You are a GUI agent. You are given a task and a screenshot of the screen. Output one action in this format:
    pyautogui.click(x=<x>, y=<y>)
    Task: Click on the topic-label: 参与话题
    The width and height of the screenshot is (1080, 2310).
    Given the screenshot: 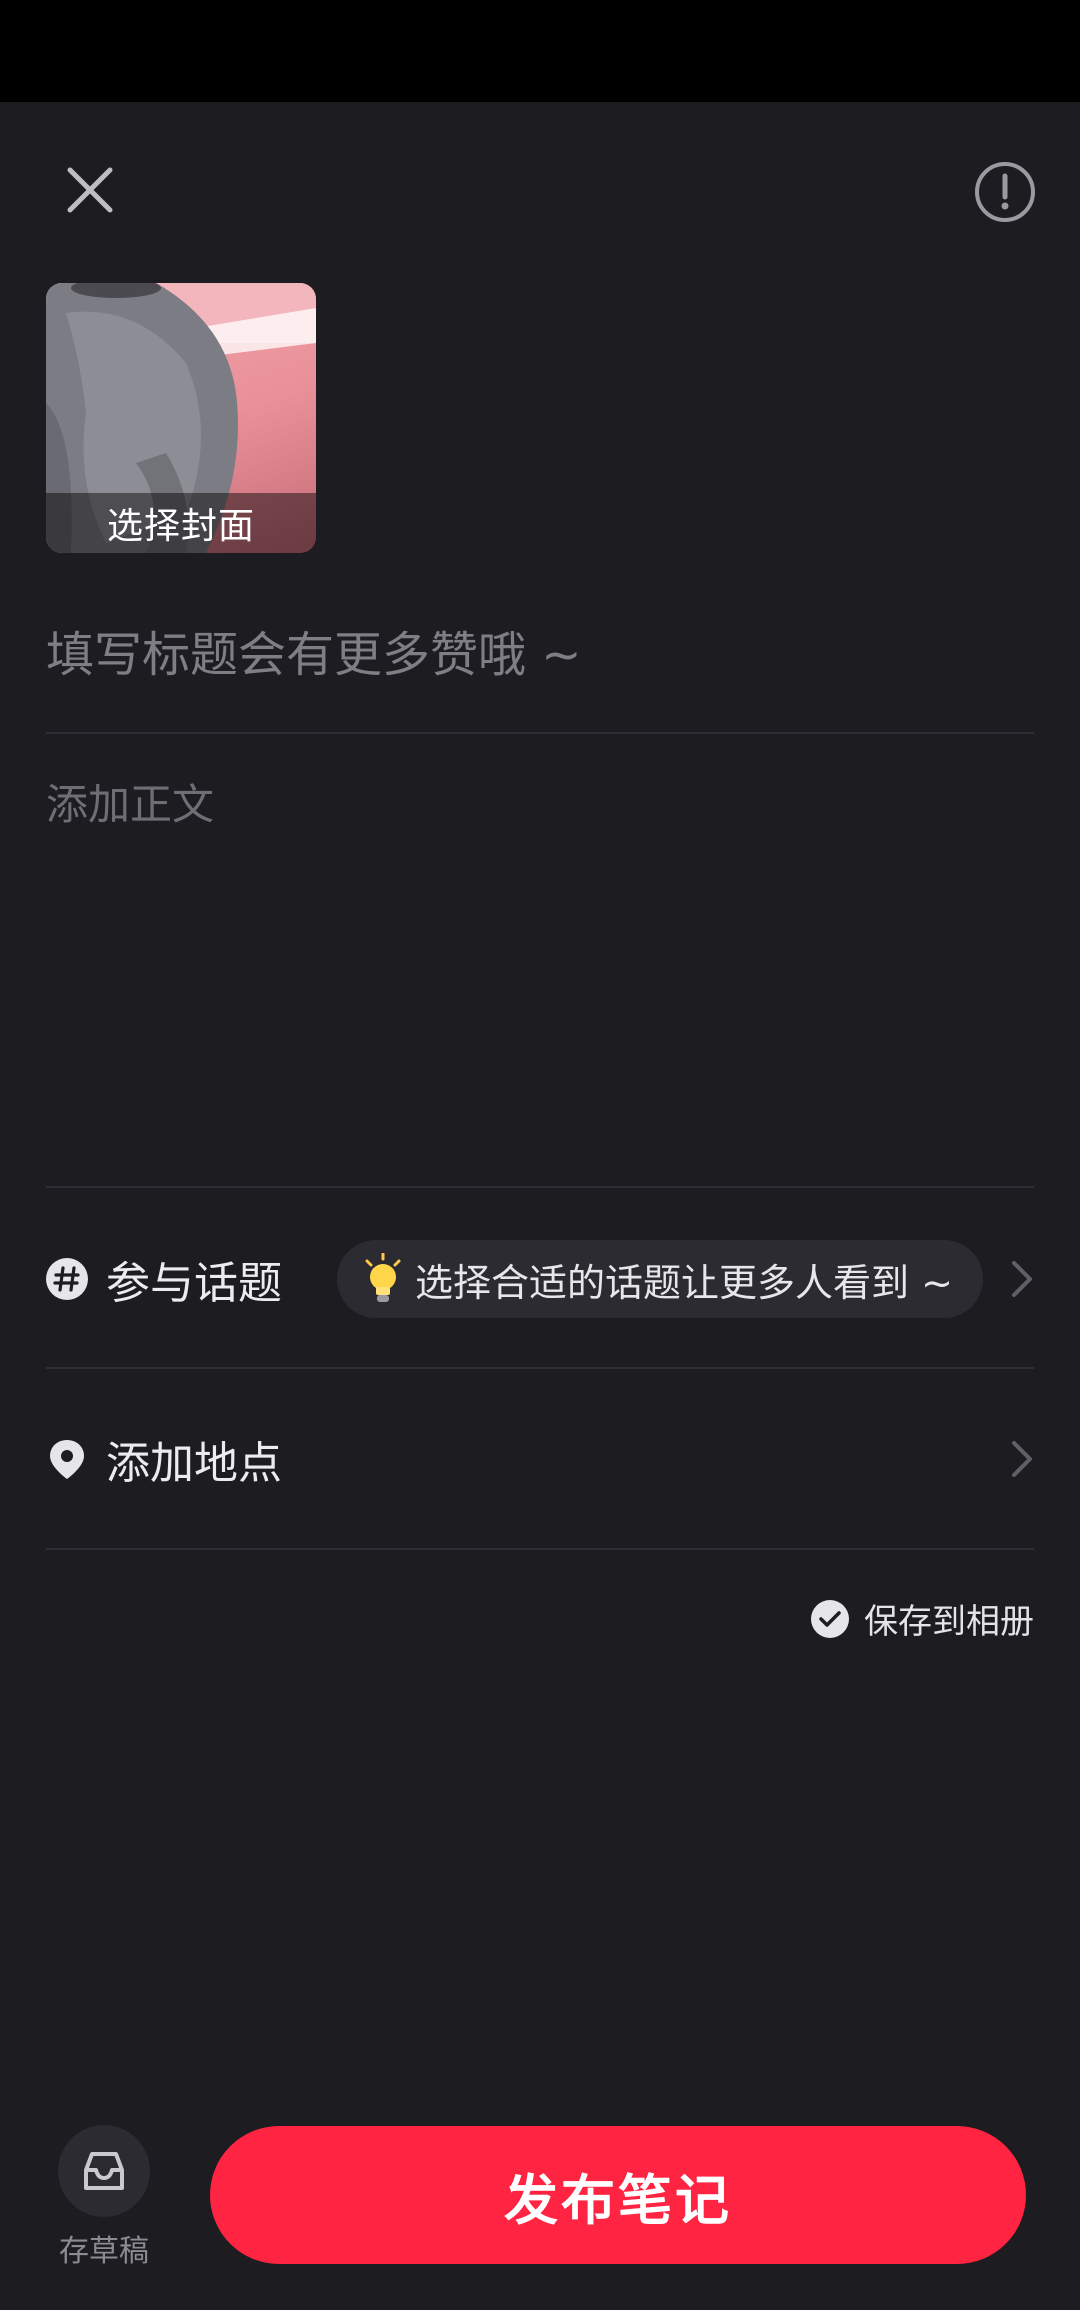 What is the action you would take?
    pyautogui.click(x=194, y=1283)
    